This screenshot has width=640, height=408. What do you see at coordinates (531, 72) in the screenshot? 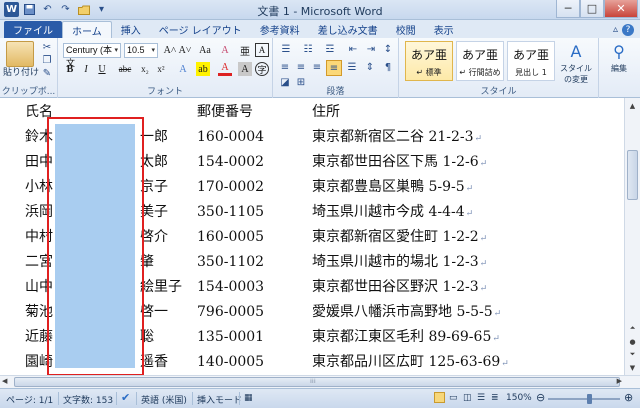
I see `style-name: 見出し 1` at bounding box center [531, 72].